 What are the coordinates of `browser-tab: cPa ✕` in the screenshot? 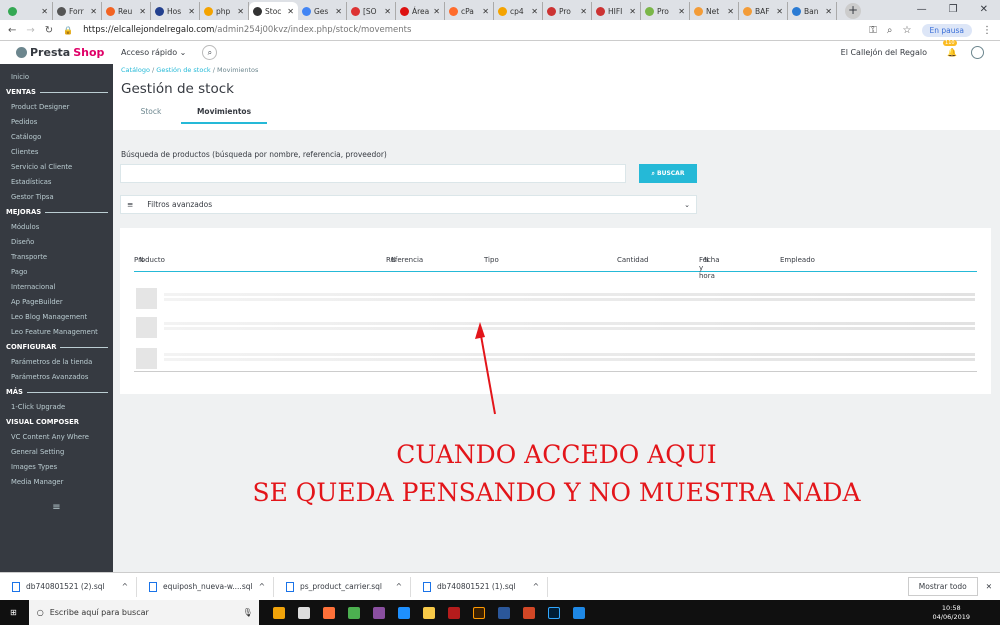 It's located at (469, 11).